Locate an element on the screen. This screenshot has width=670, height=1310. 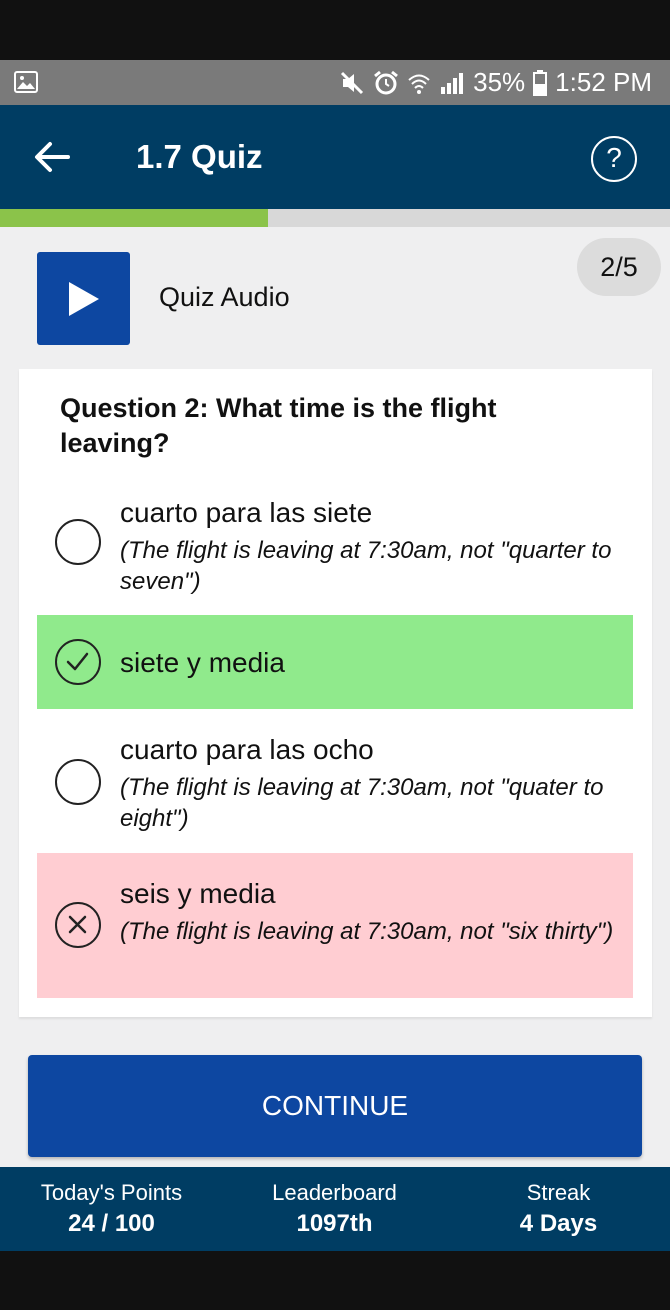
top-letterbox is located at coordinates (335, 30).